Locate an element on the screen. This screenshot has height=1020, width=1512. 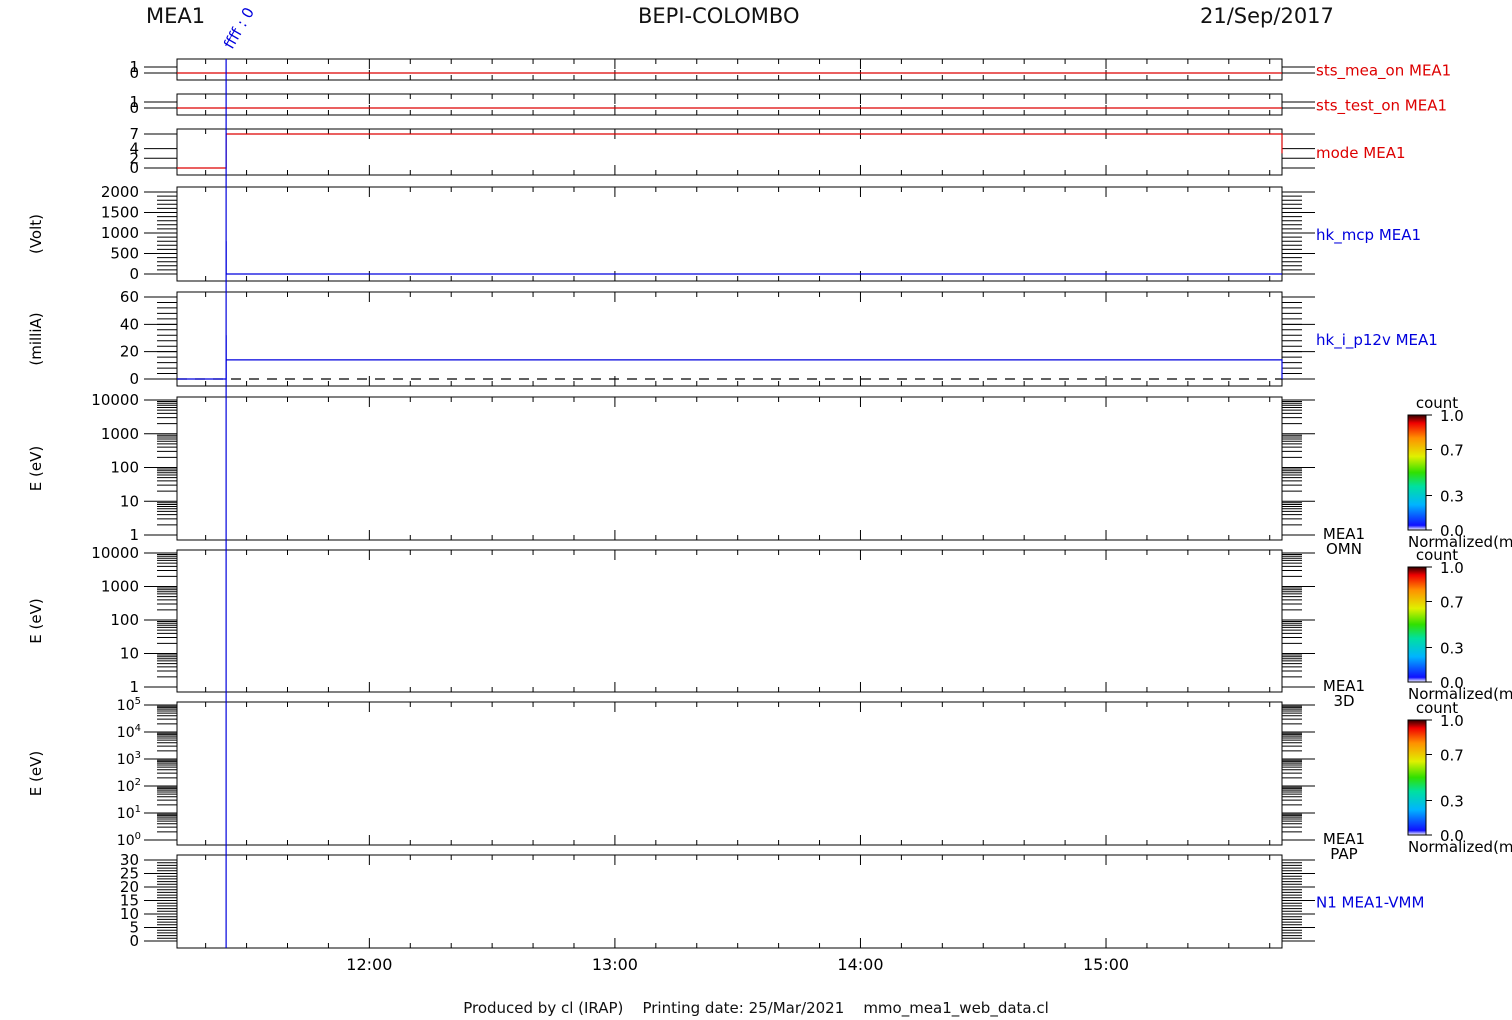
y-axis-label: (Volt) is located at coordinates (36, 234).